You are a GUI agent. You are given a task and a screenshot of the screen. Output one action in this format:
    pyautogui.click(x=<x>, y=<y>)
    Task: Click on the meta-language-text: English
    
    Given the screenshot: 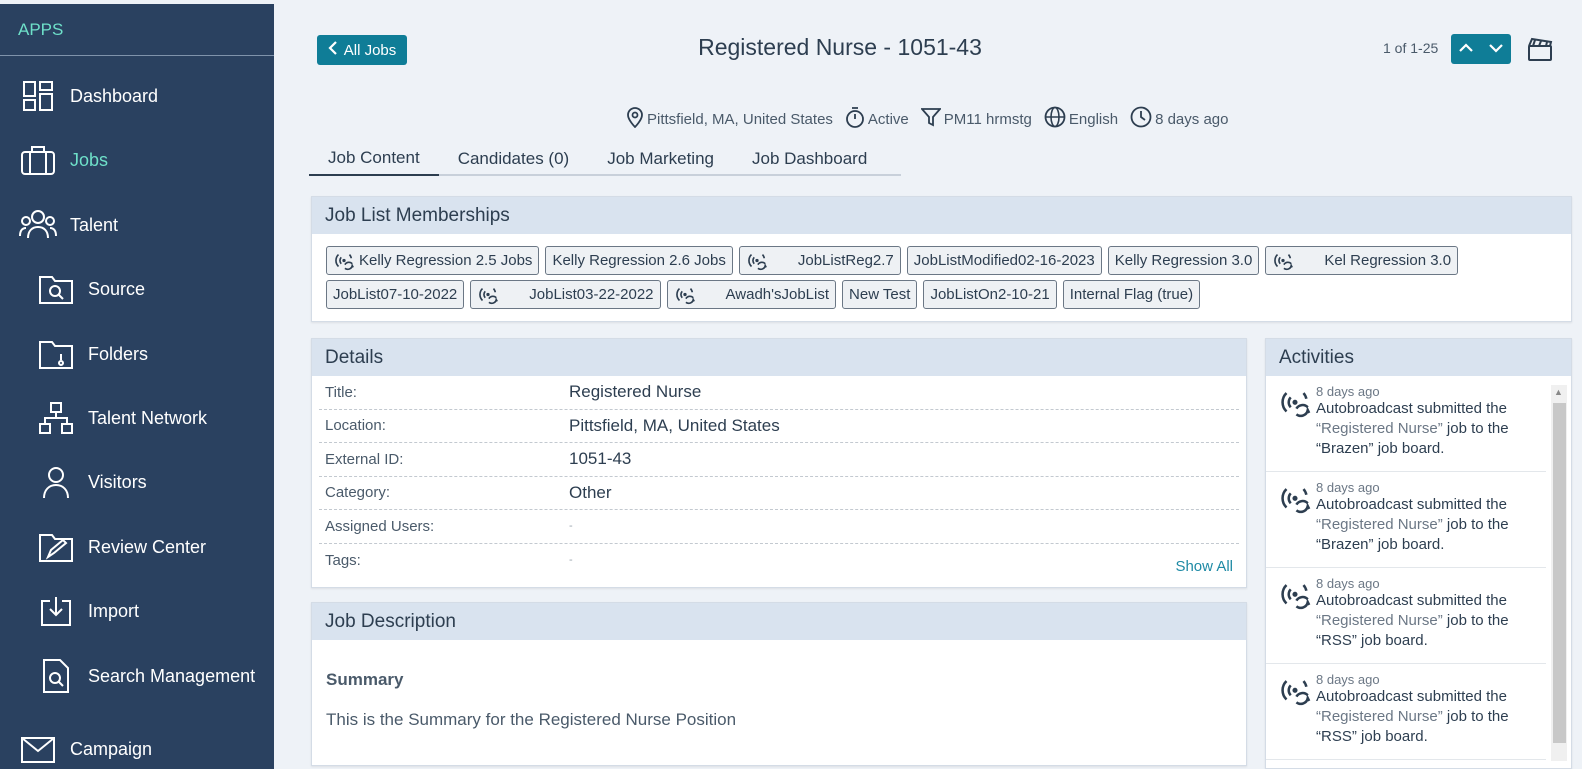 What is the action you would take?
    pyautogui.click(x=1093, y=119)
    